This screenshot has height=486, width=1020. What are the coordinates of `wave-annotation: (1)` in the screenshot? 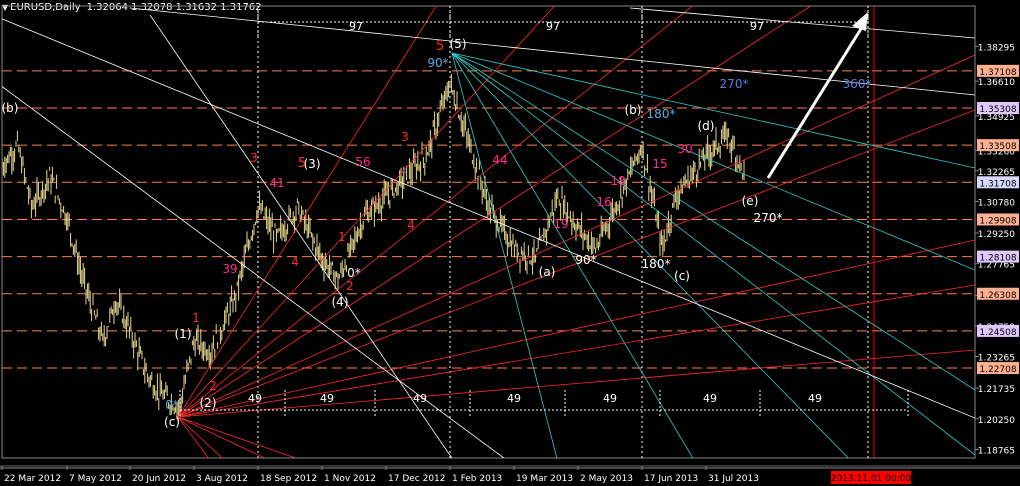 It's located at (183, 334).